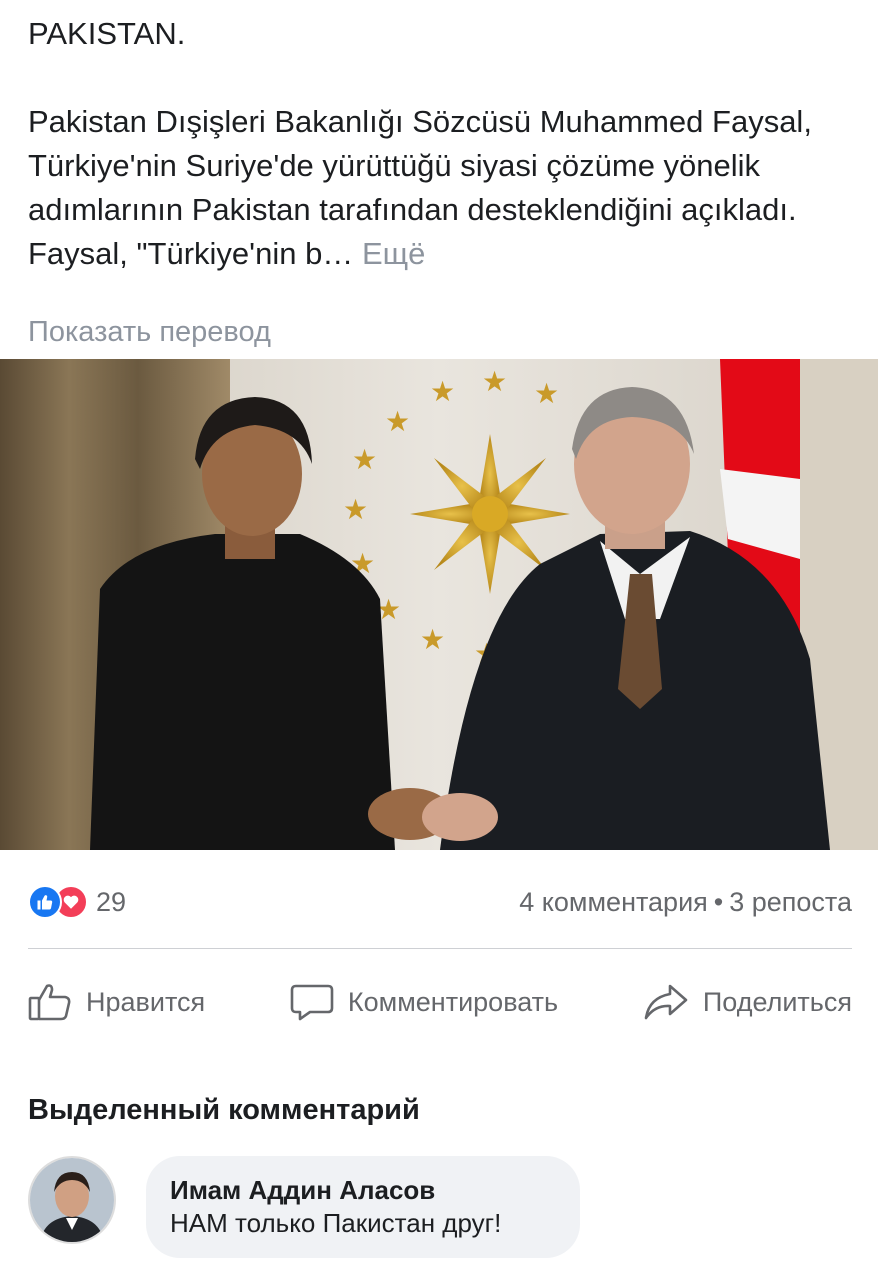 The width and height of the screenshot is (878, 1280). What do you see at coordinates (50, 1002) in the screenshot?
I see `thumbs-up-icon` at bounding box center [50, 1002].